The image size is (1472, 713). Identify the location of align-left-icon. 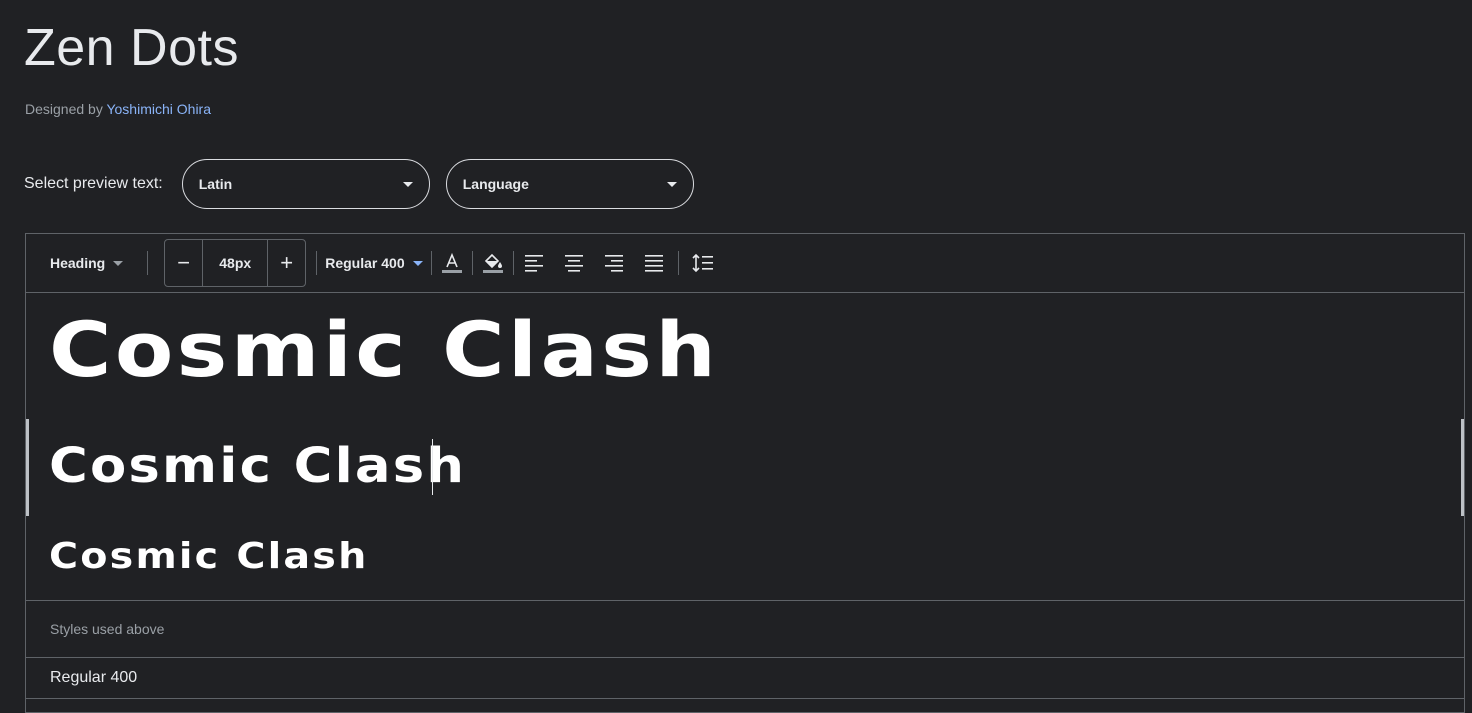
(534, 263).